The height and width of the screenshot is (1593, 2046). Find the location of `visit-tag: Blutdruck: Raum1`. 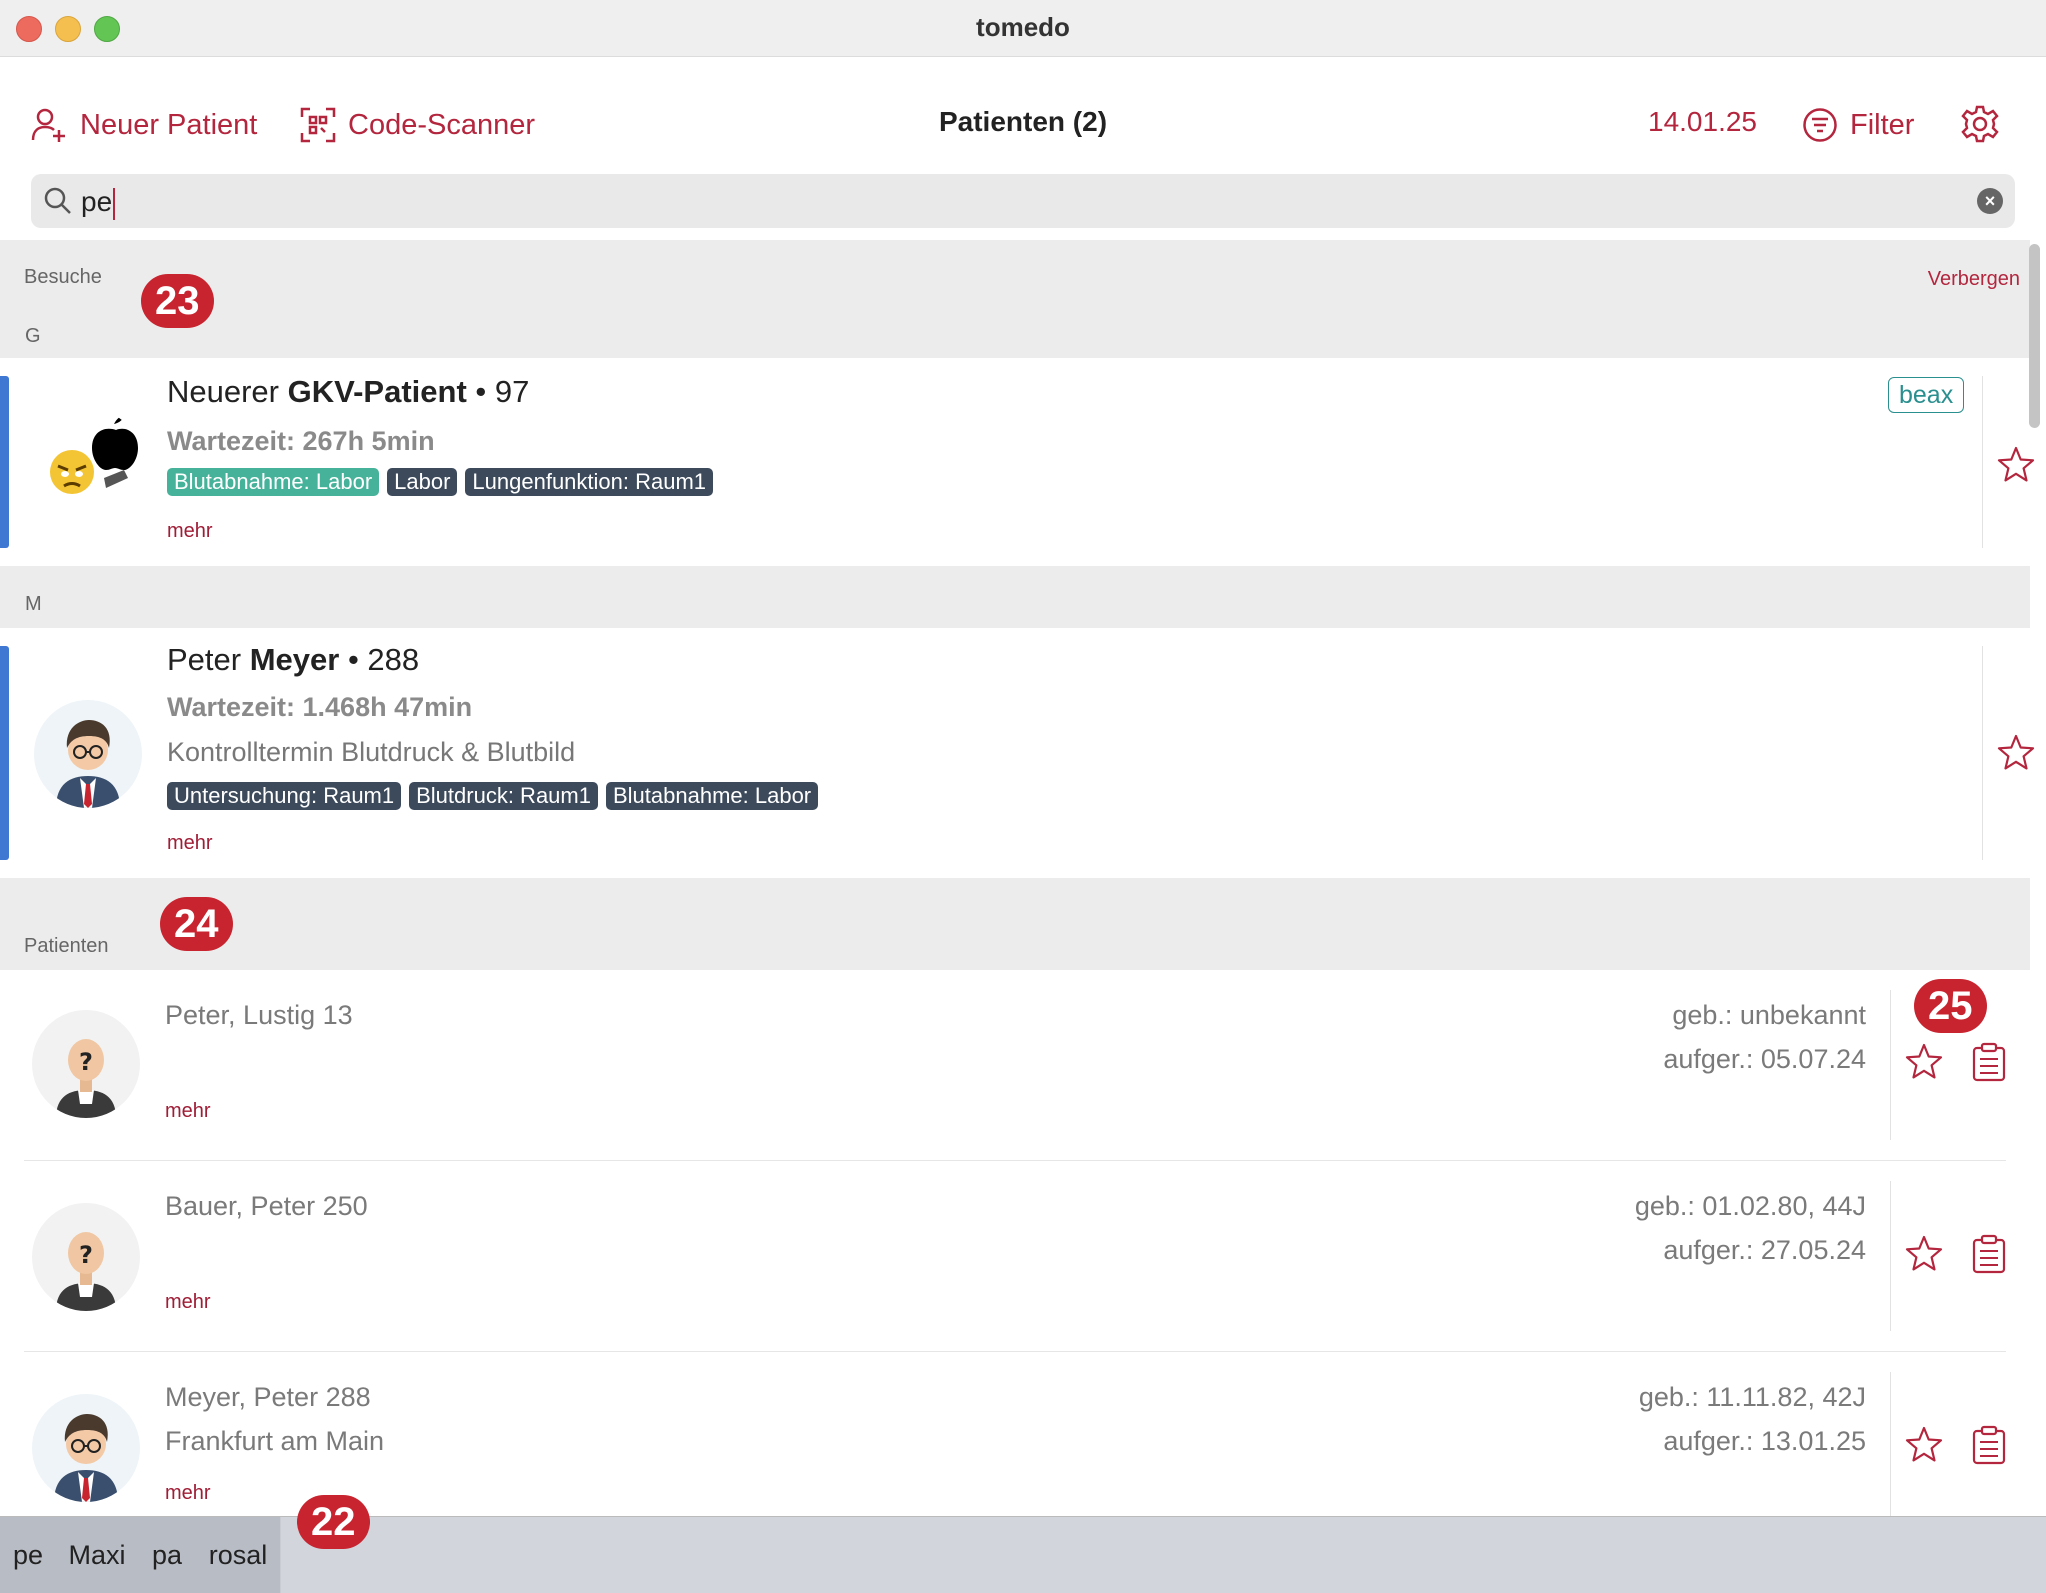

visit-tag: Blutdruck: Raum1 is located at coordinates (503, 796).